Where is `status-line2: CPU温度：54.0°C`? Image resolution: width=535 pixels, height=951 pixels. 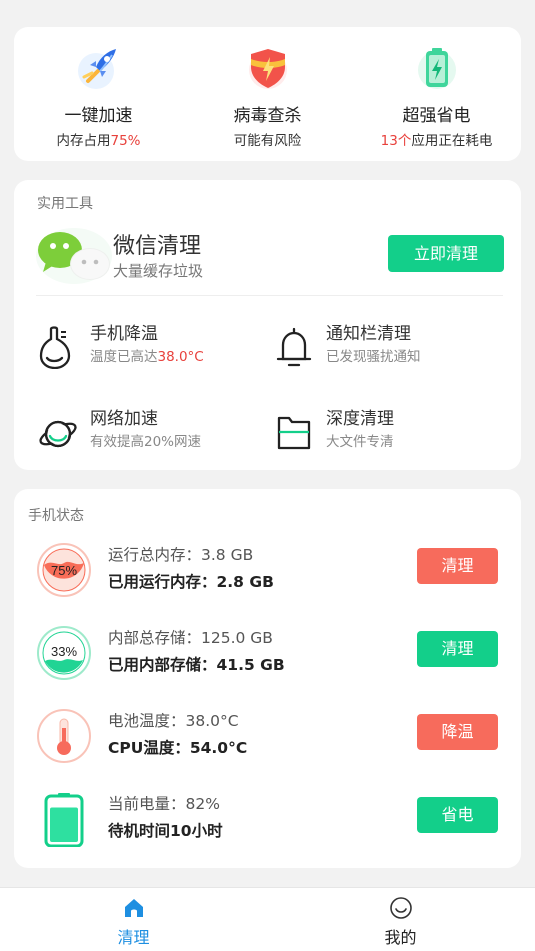
status-line2: CPU温度：54.0°C is located at coordinates (178, 748).